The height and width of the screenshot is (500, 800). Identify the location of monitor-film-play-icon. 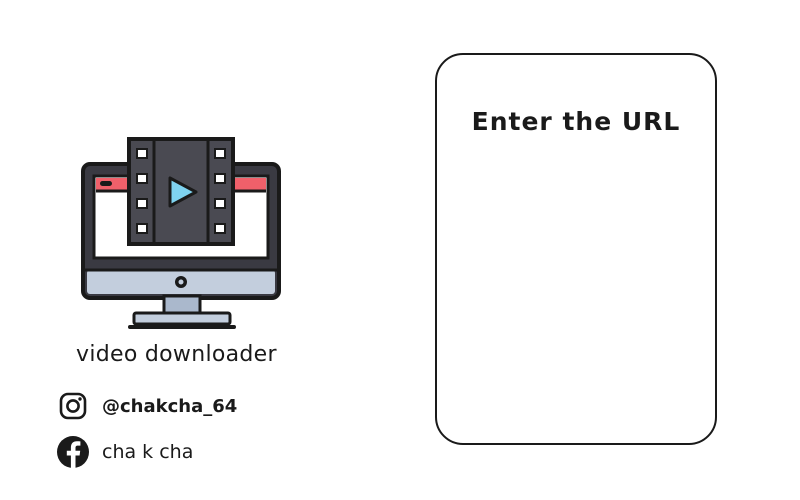
(181, 233).